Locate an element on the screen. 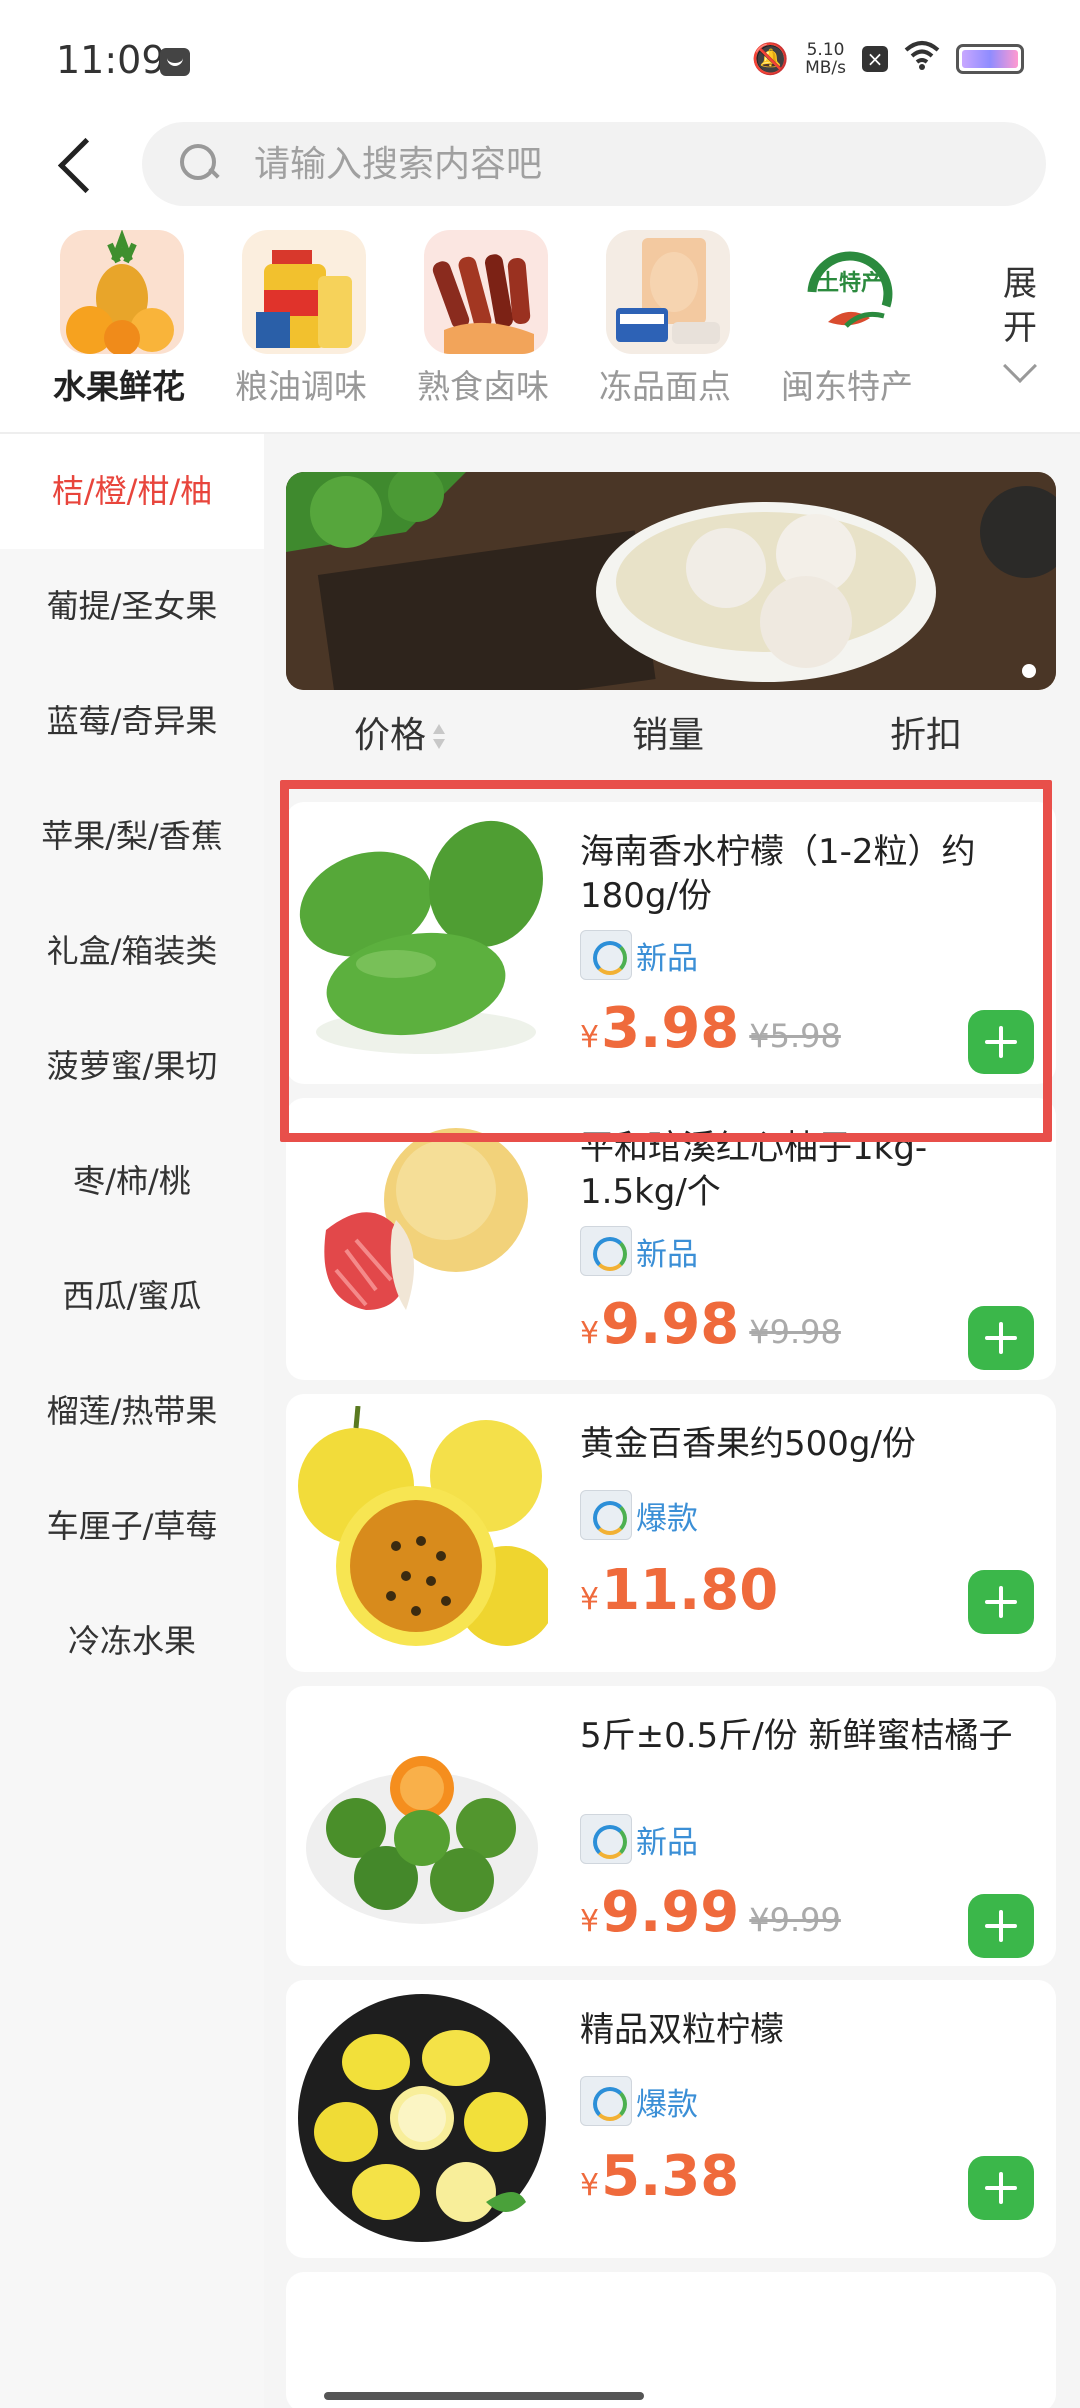  status-time: 11:09 is located at coordinates (111, 60).